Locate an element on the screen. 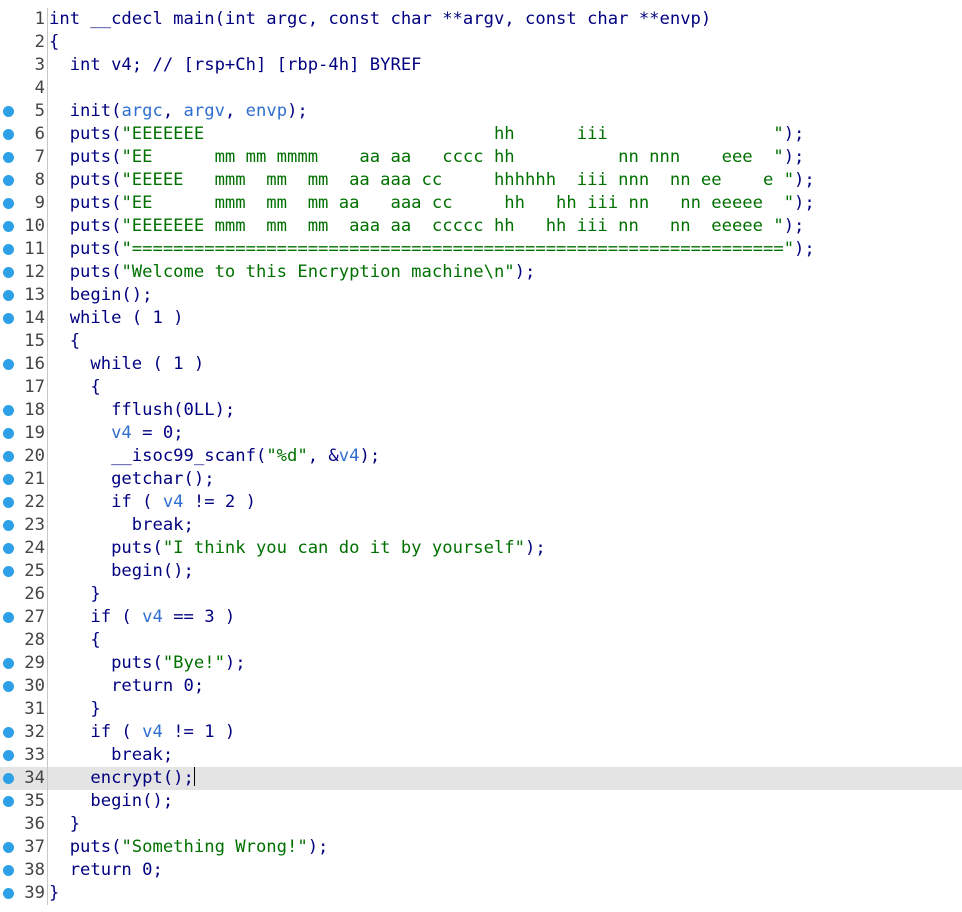  code-line: 13 begin(); is located at coordinates (481, 295).